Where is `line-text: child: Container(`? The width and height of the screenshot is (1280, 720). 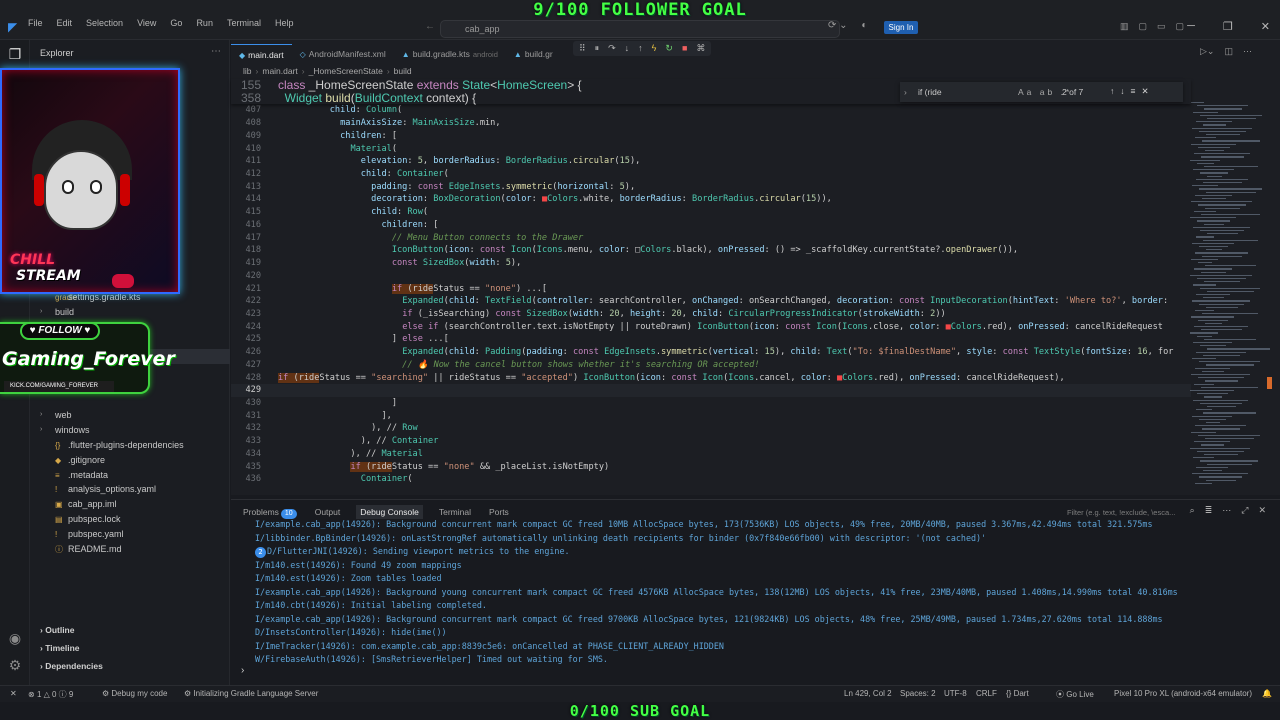 line-text: child: Container( is located at coordinates (363, 174).